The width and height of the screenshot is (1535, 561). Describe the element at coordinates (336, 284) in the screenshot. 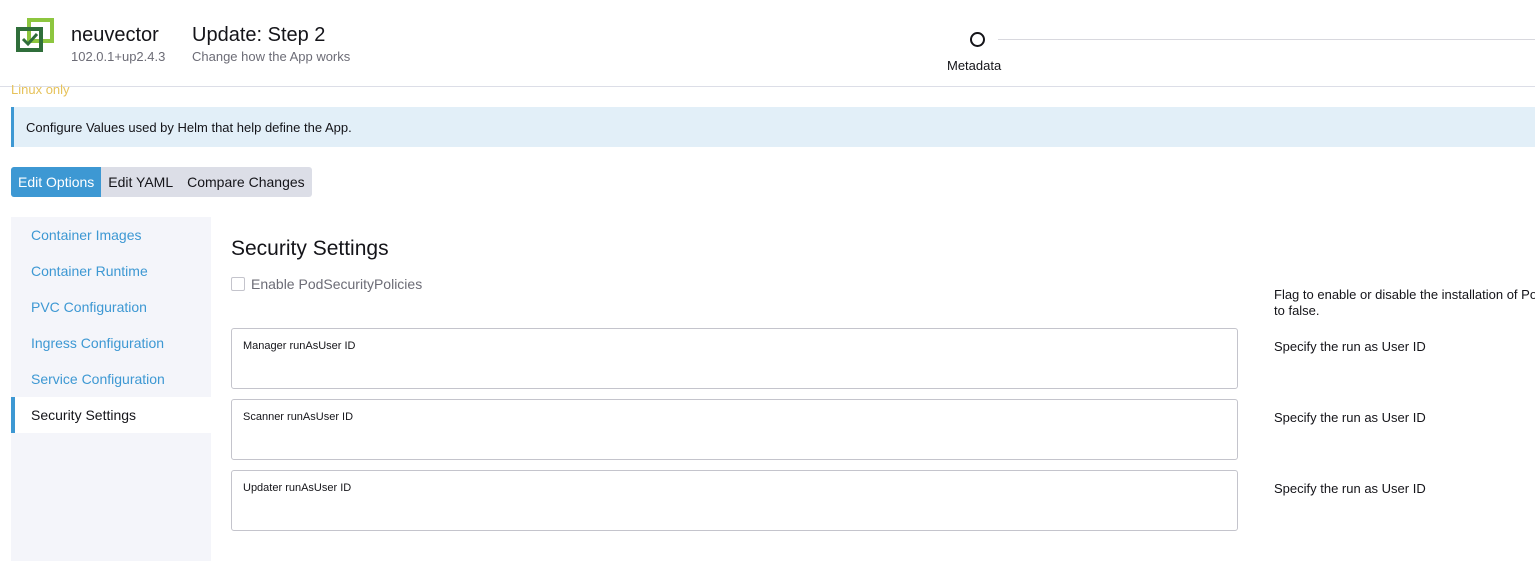

I see `enable-podsecuritypolicies-label: Enable PodSecurityPolicies` at that location.